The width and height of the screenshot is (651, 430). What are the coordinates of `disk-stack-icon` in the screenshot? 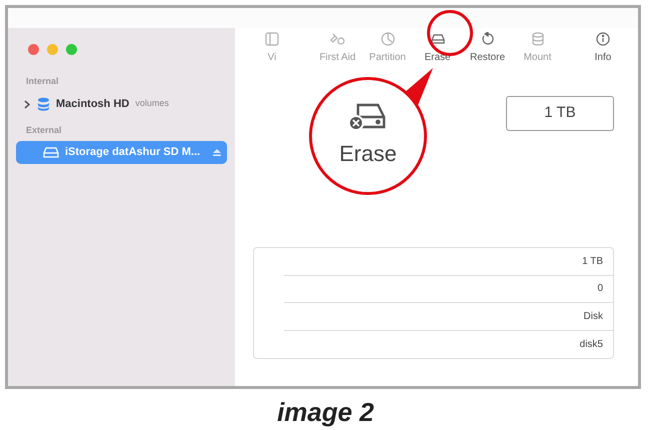 It's located at (538, 39).